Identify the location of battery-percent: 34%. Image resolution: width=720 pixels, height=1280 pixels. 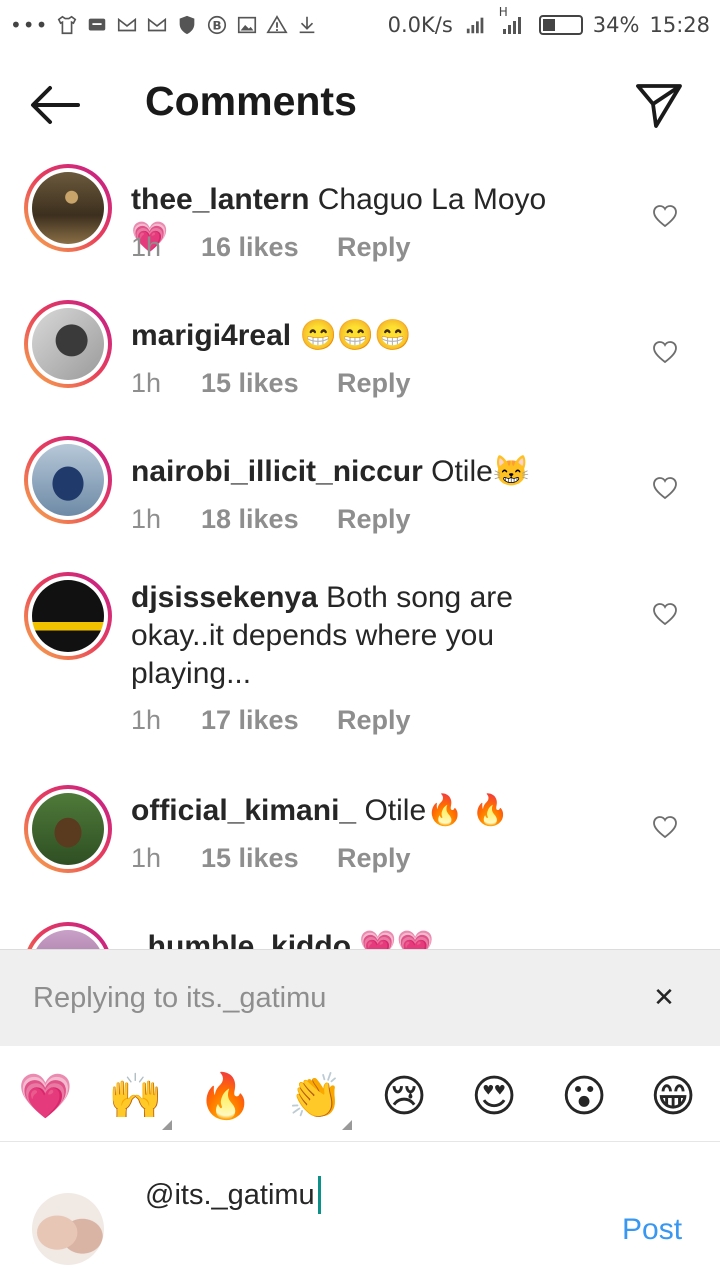
(616, 25).